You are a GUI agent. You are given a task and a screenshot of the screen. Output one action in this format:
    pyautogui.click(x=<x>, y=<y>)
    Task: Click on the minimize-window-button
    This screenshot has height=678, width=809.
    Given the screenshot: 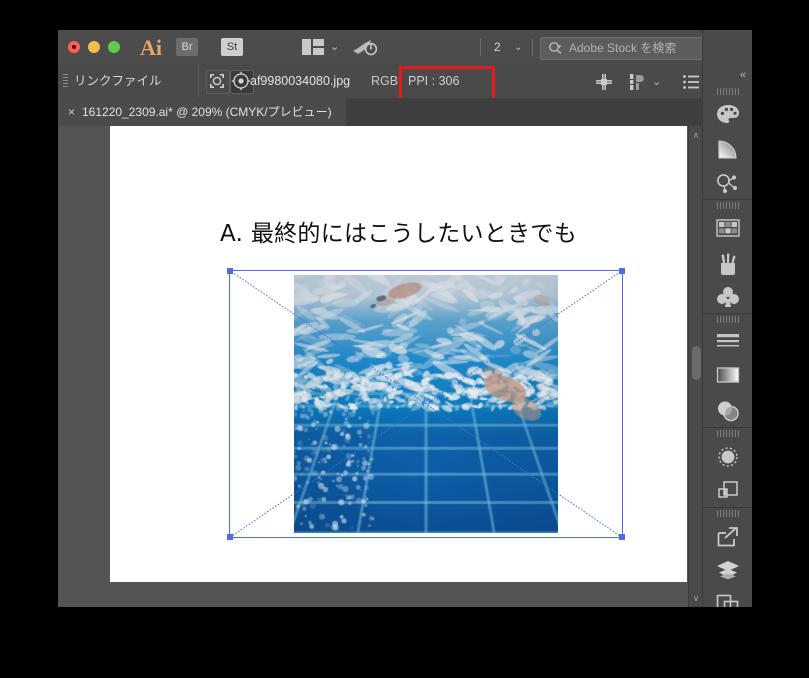 What is the action you would take?
    pyautogui.click(x=94, y=47)
    